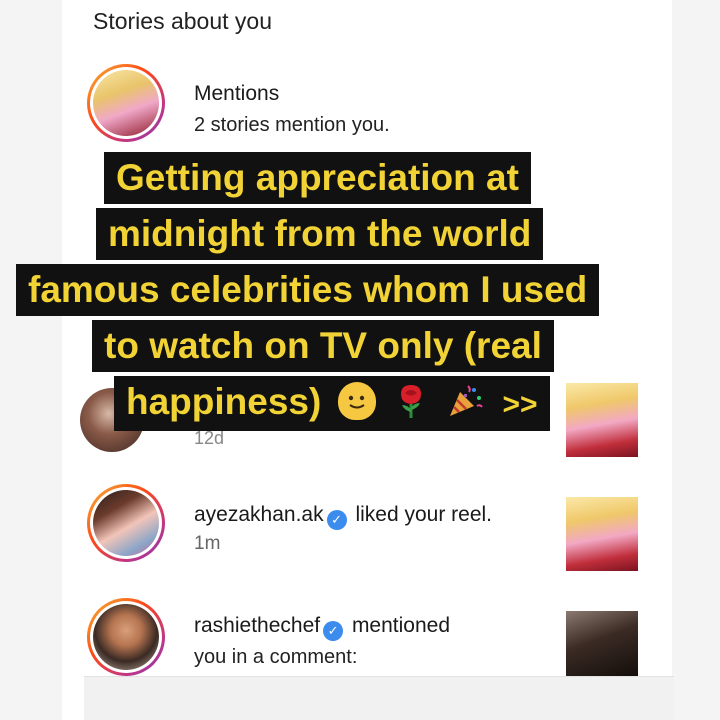 This screenshot has width=720, height=720. I want to click on mentions-avatar-image, so click(126, 103).